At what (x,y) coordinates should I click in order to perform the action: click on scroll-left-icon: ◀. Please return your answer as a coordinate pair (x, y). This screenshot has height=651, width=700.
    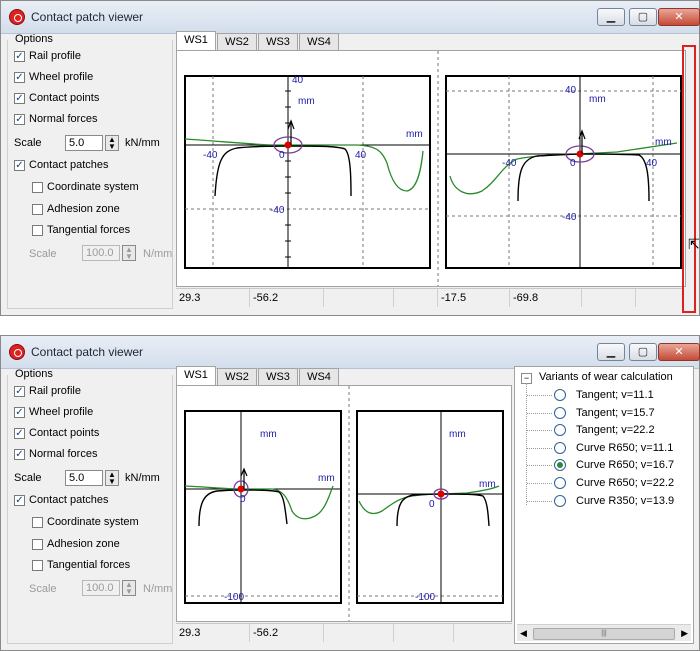
    Looking at the image, I should click on (523, 633).